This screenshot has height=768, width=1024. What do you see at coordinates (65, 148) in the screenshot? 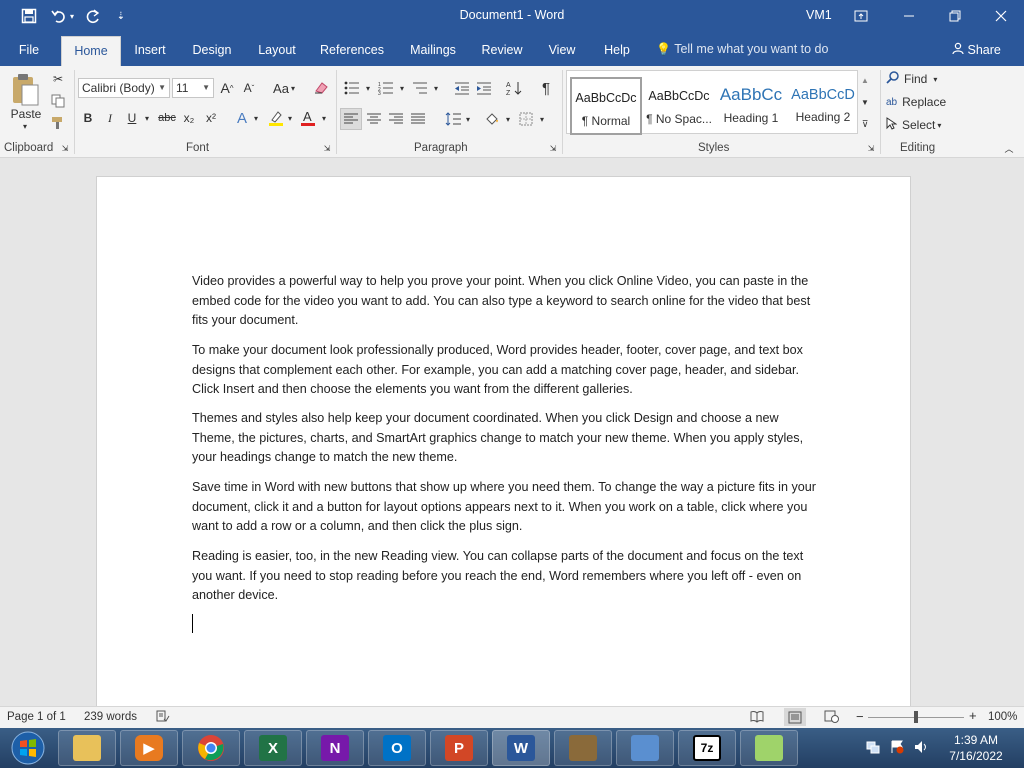
I see `clipboard-launcher-icon: ⇲` at bounding box center [65, 148].